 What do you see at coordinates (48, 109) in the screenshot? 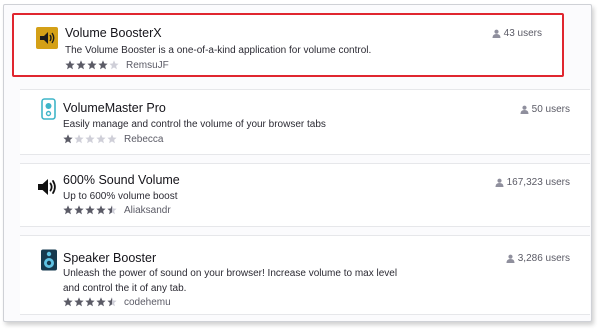
I see `speaker-device-icon` at bounding box center [48, 109].